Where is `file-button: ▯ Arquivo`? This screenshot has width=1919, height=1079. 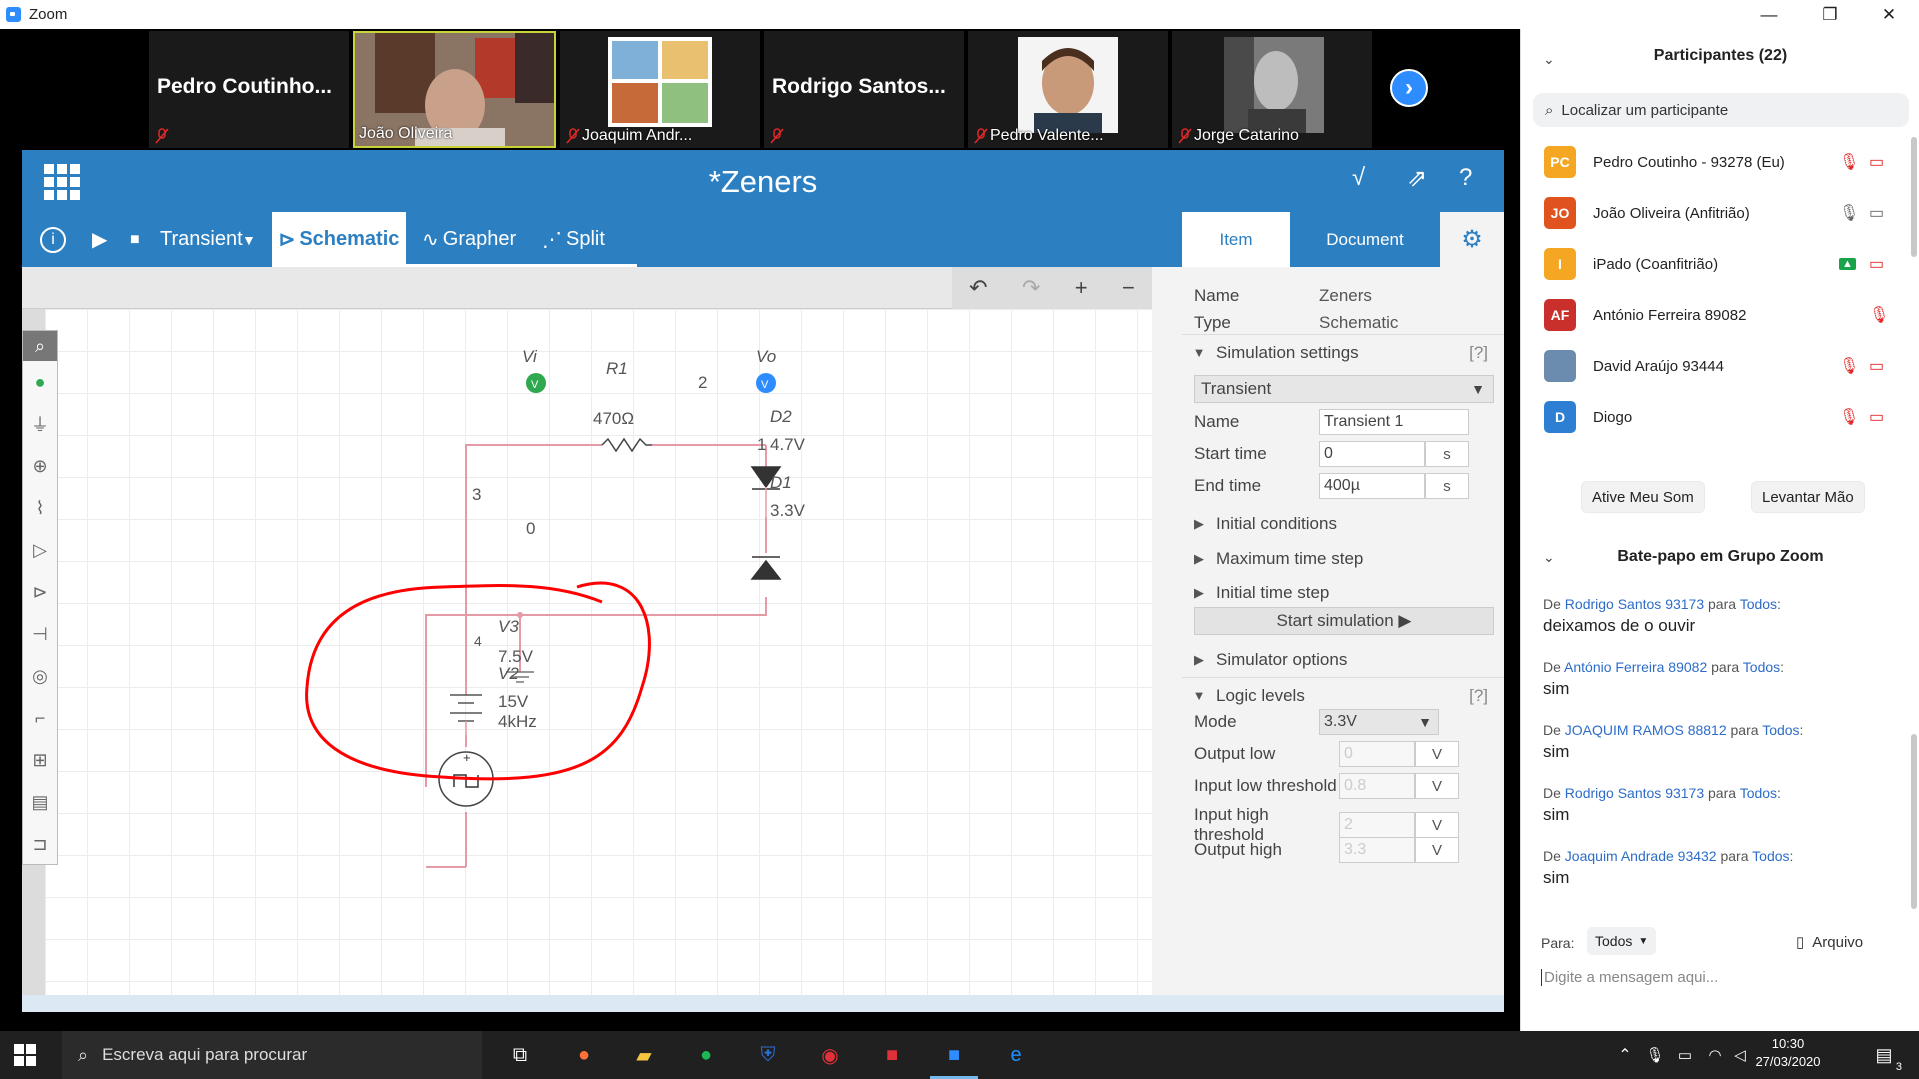 file-button: ▯ Arquivo is located at coordinates (1829, 942).